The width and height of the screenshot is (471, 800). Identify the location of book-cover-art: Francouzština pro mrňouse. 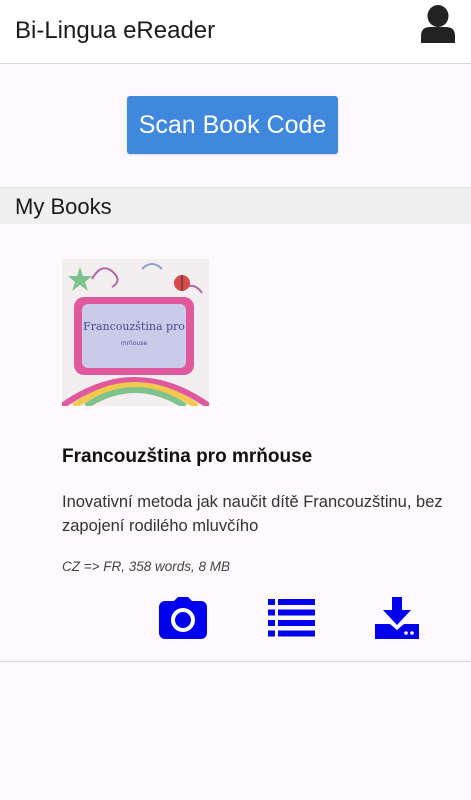
(135, 332).